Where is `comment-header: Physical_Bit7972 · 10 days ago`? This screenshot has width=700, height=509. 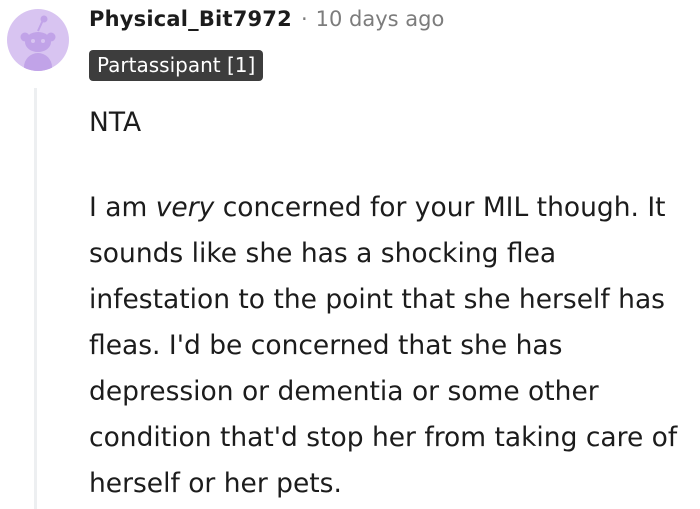 comment-header: Physical_Bit7972 · 10 days ago is located at coordinates (266, 19).